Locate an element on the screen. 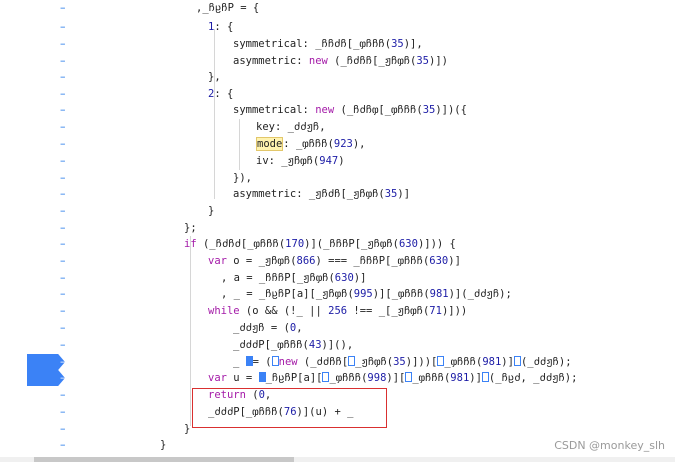  code-token: (_ძძჩჩ[ is located at coordinates (323, 362).